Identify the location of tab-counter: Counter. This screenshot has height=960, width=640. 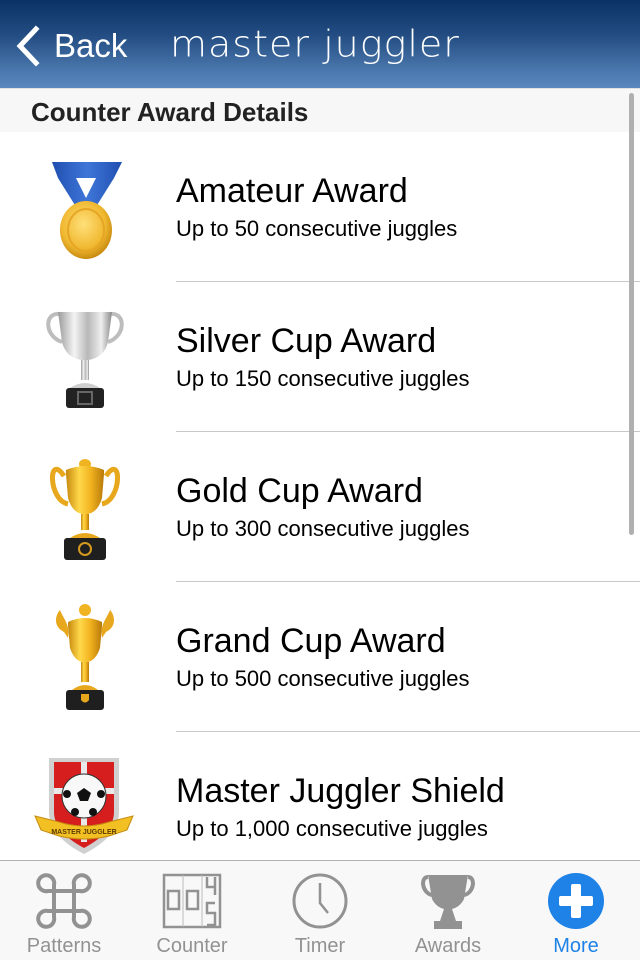
(192, 910).